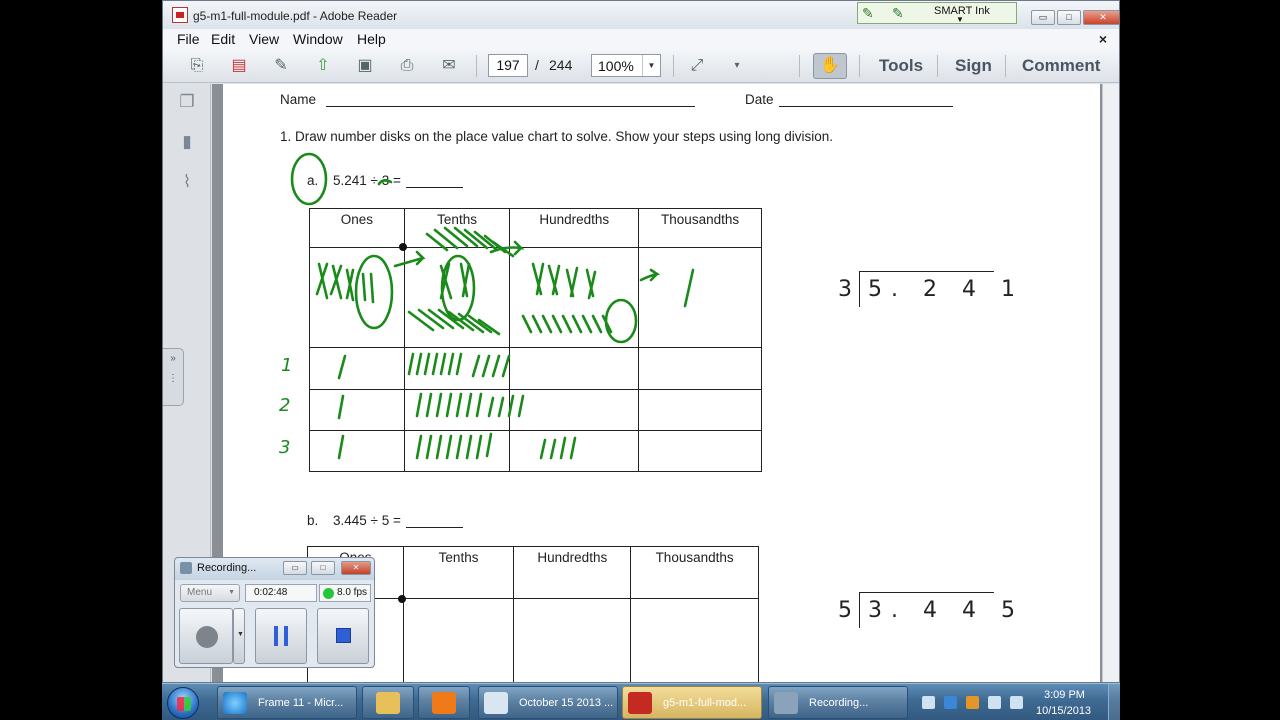  What do you see at coordinates (470, 242) in the screenshot?
I see `ink-tenths-top` at bounding box center [470, 242].